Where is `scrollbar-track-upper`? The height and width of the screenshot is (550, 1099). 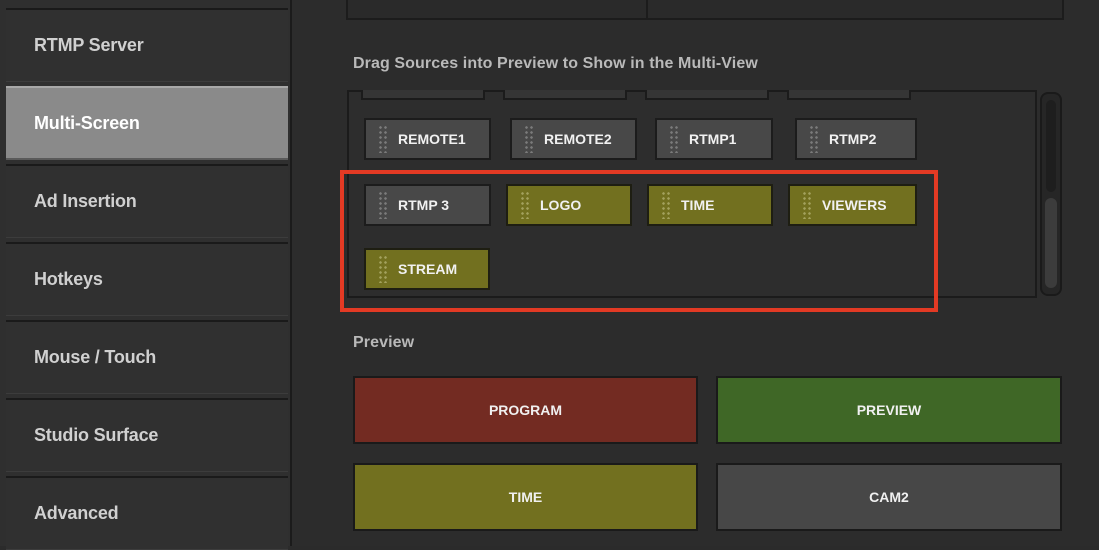
scrollbar-track-upper is located at coordinates (1051, 146).